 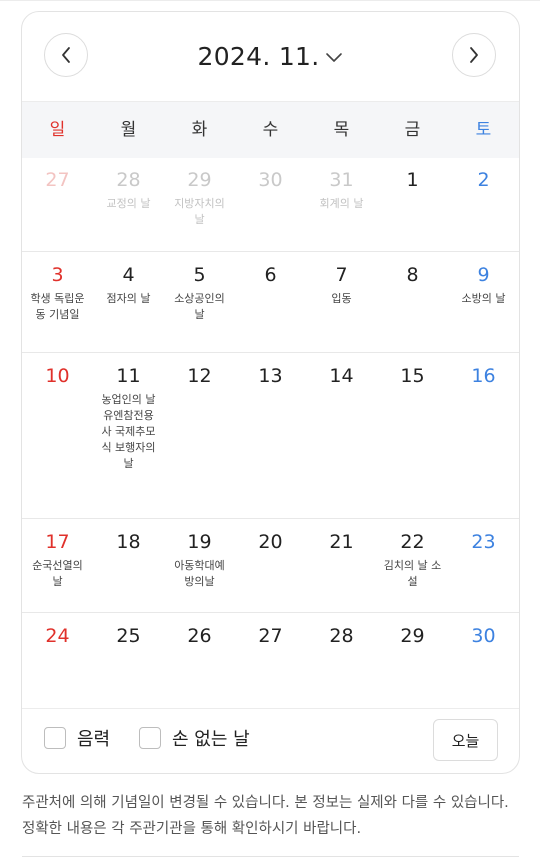 I want to click on day-number: 15, so click(x=412, y=376).